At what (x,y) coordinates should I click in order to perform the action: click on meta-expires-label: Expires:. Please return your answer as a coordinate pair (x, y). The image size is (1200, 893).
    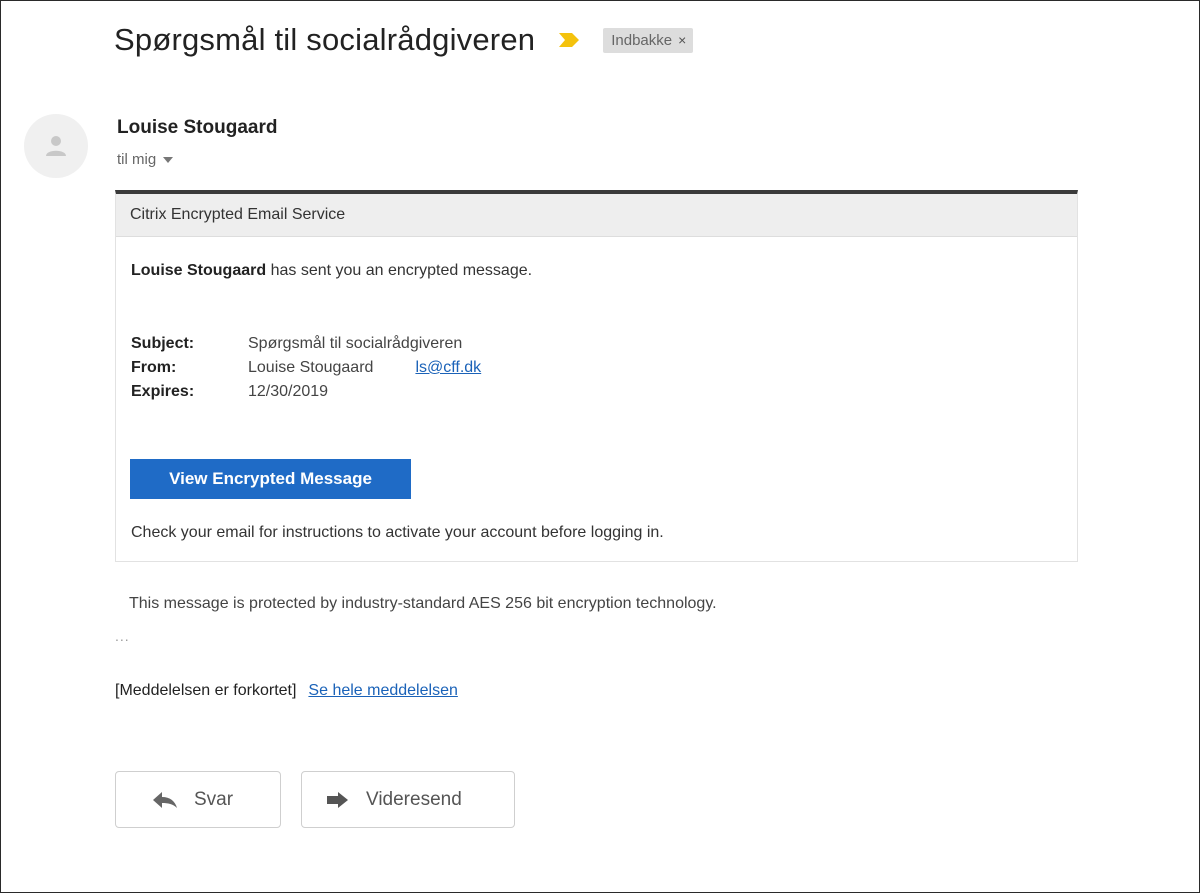
    Looking at the image, I should click on (163, 391).